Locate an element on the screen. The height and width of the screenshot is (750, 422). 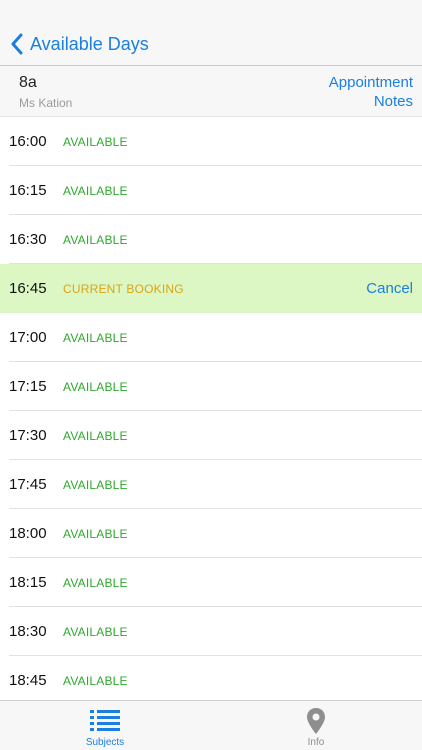
time-slot-row: 18:30 AVAILABLE is located at coordinates (211, 631).